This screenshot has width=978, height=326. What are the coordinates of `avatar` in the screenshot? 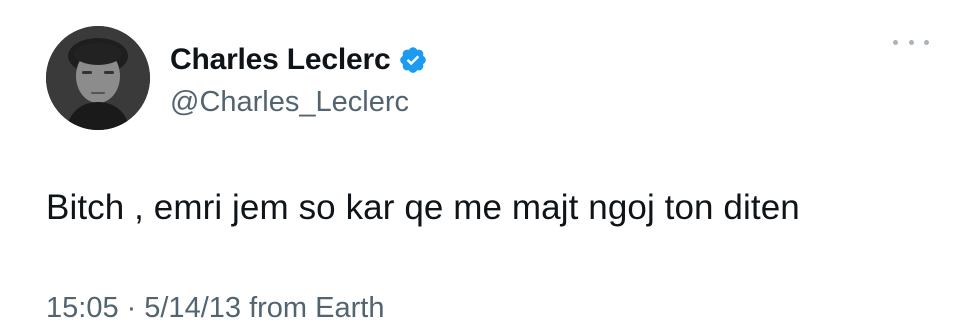 It's located at (98, 78).